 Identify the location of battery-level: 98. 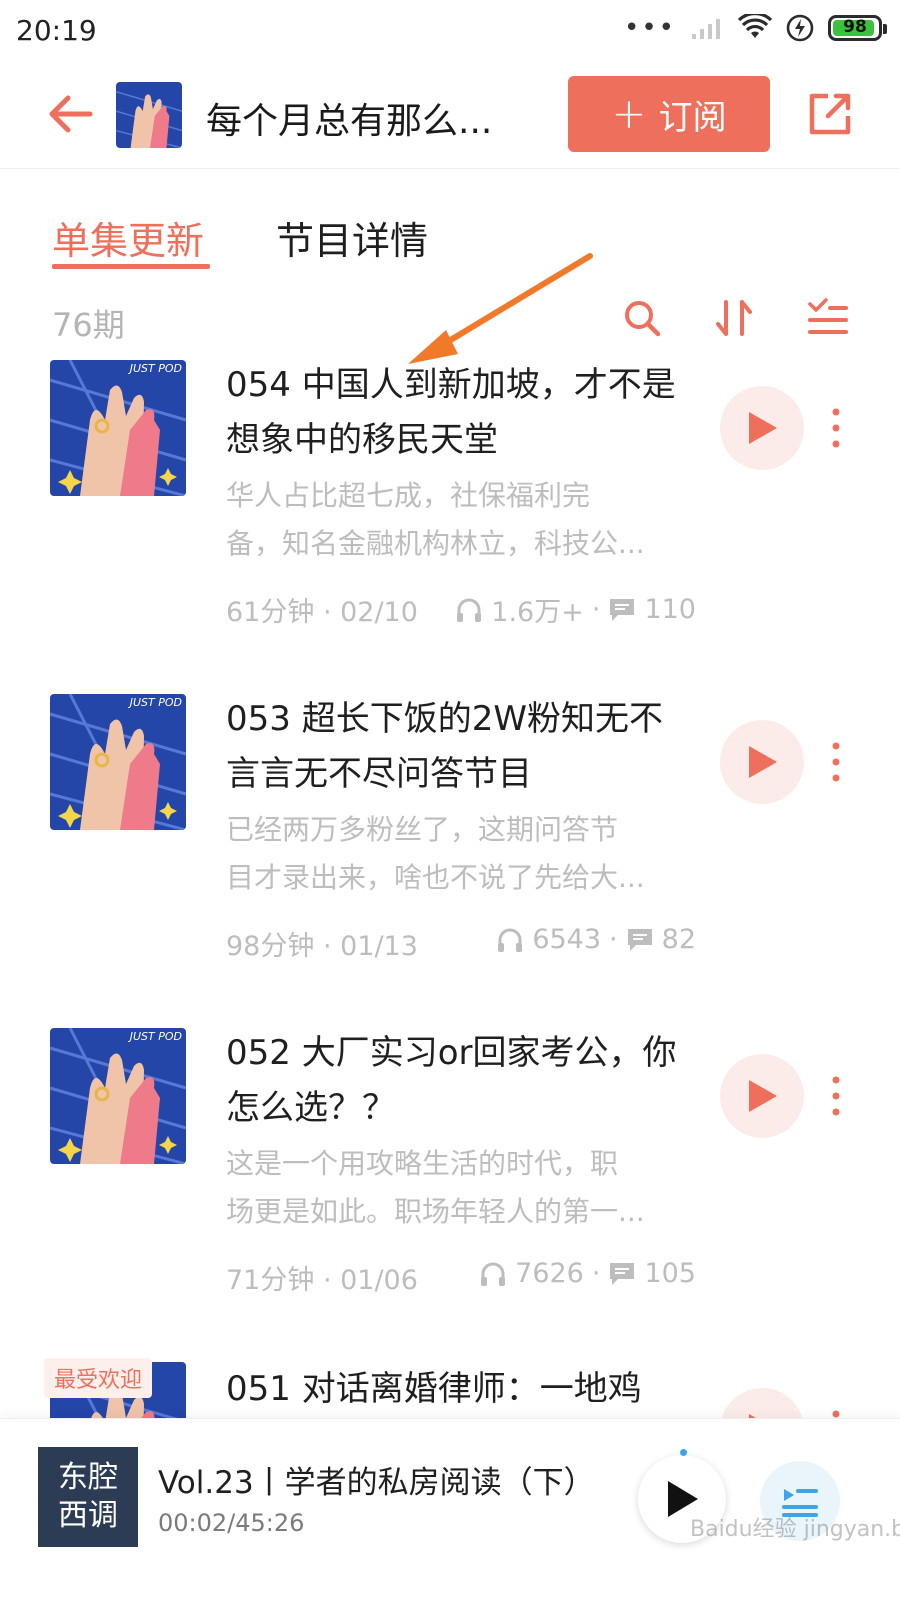
(855, 27).